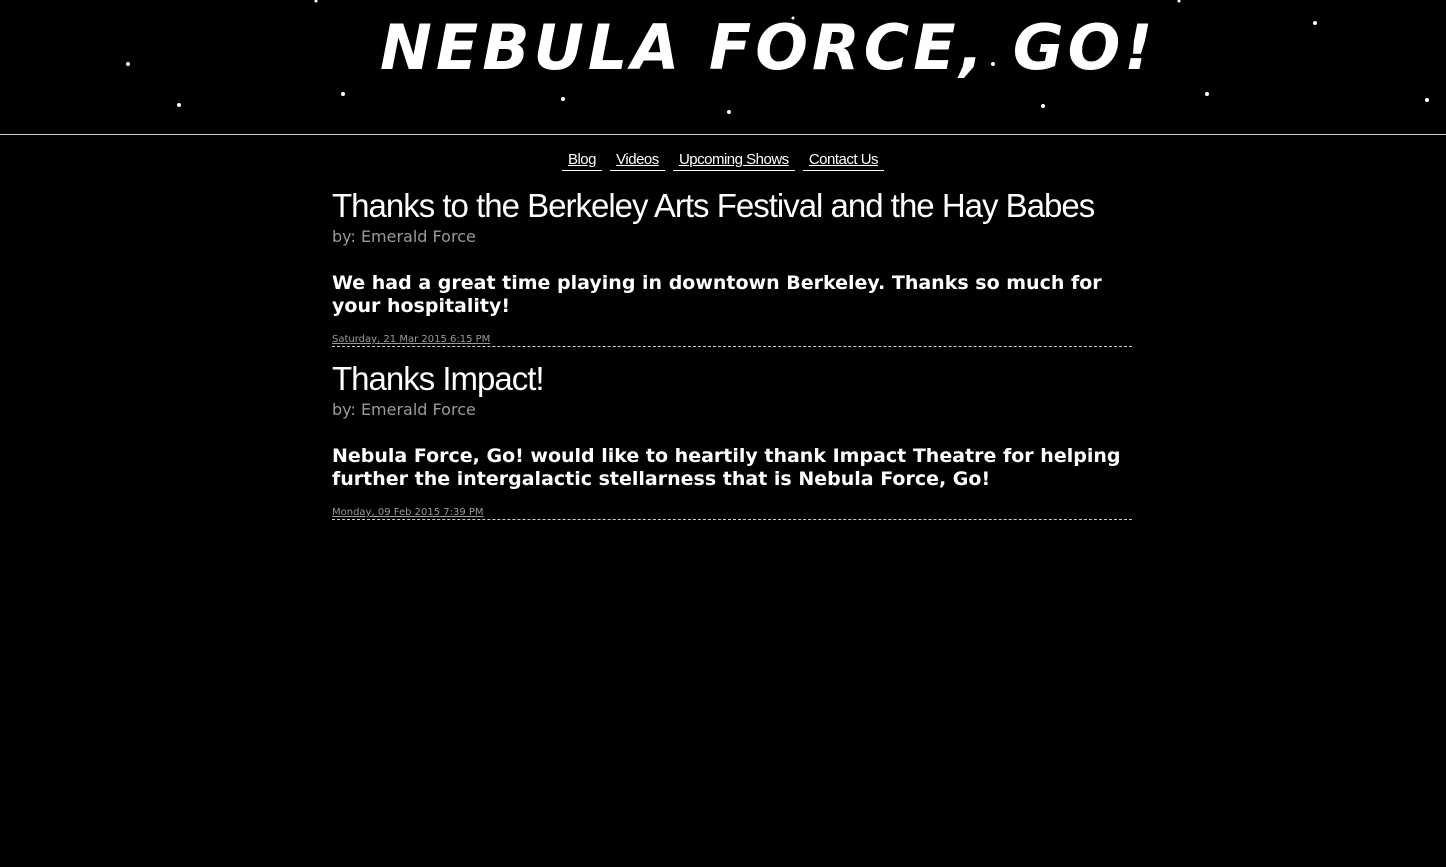  Describe the element at coordinates (843, 160) in the screenshot. I see `nav-item-contact-us: Contact Us` at that location.